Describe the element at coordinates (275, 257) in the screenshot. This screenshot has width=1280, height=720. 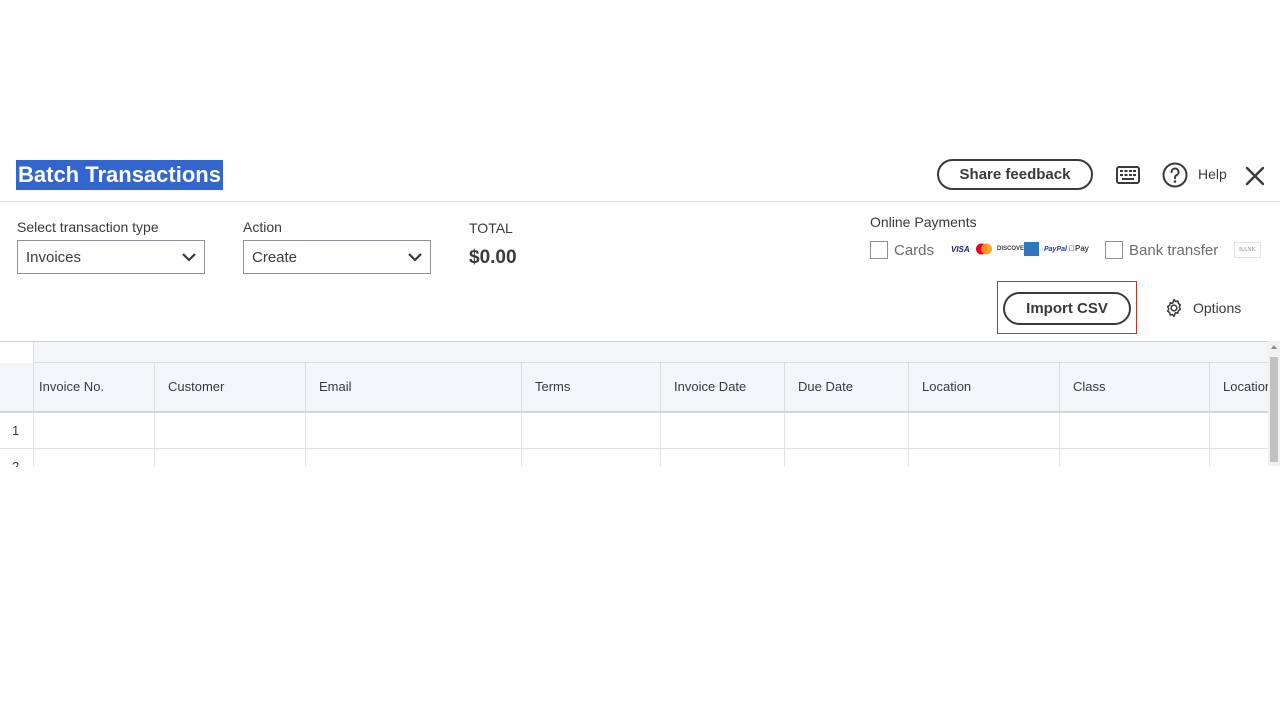
I see `action-value: Create` at that location.